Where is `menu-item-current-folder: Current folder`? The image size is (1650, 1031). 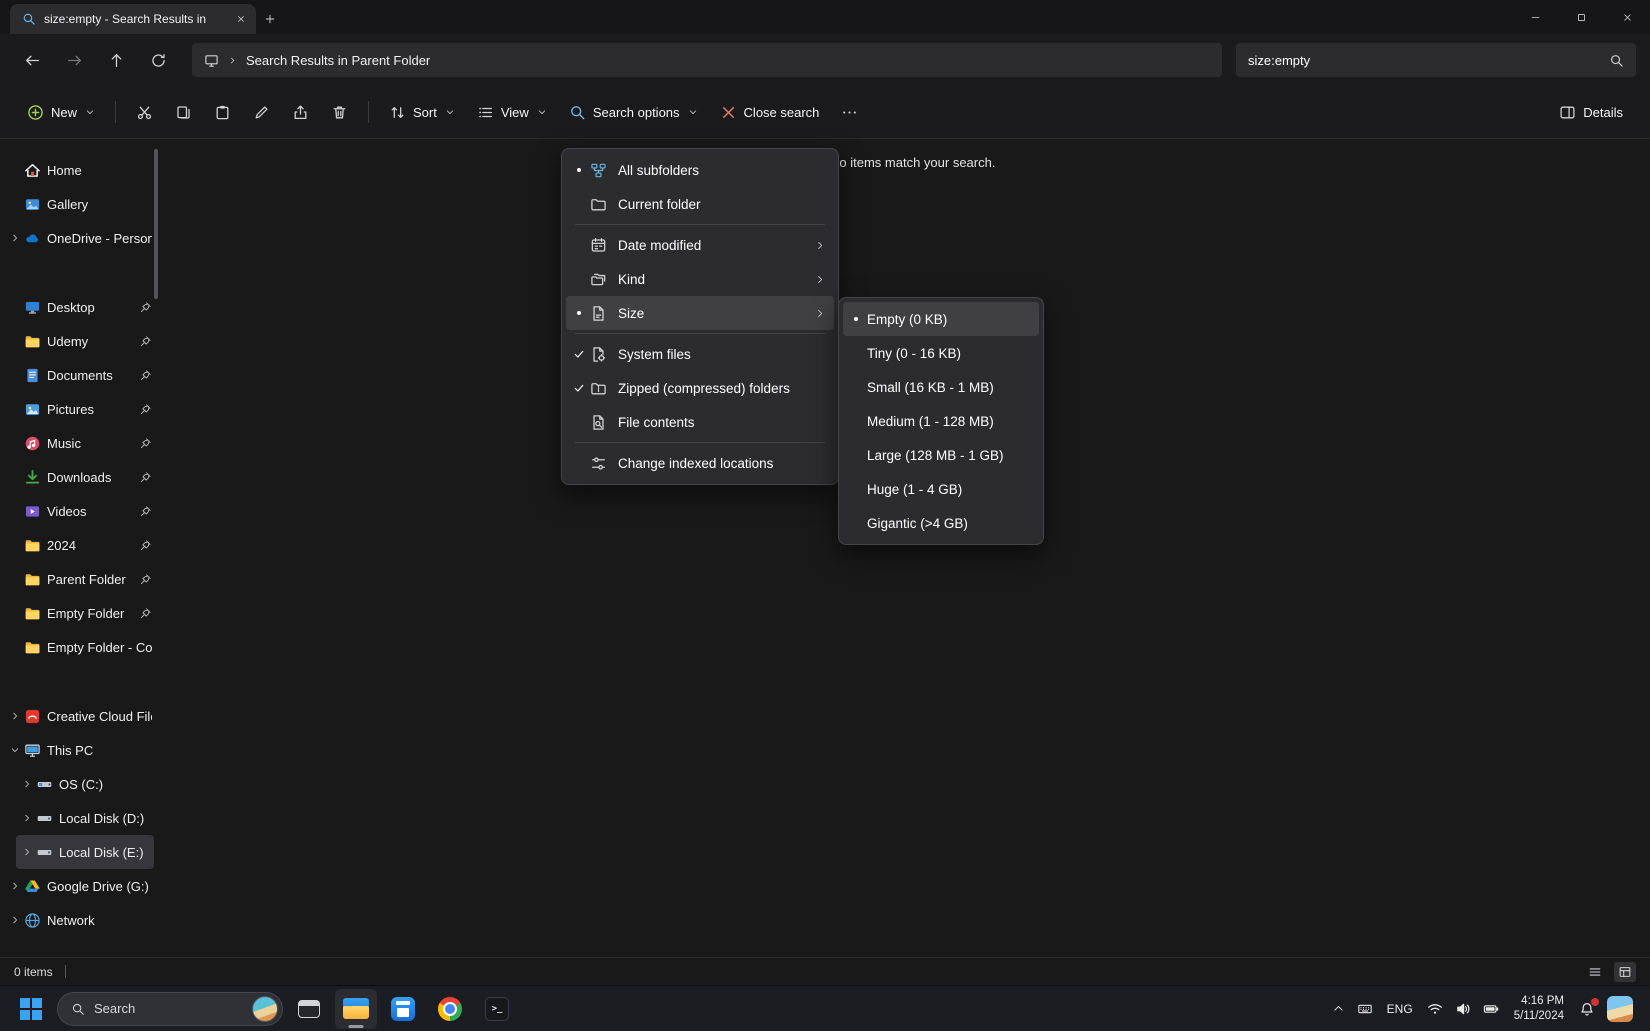
menu-item-current-folder: Current folder is located at coordinates (700, 204).